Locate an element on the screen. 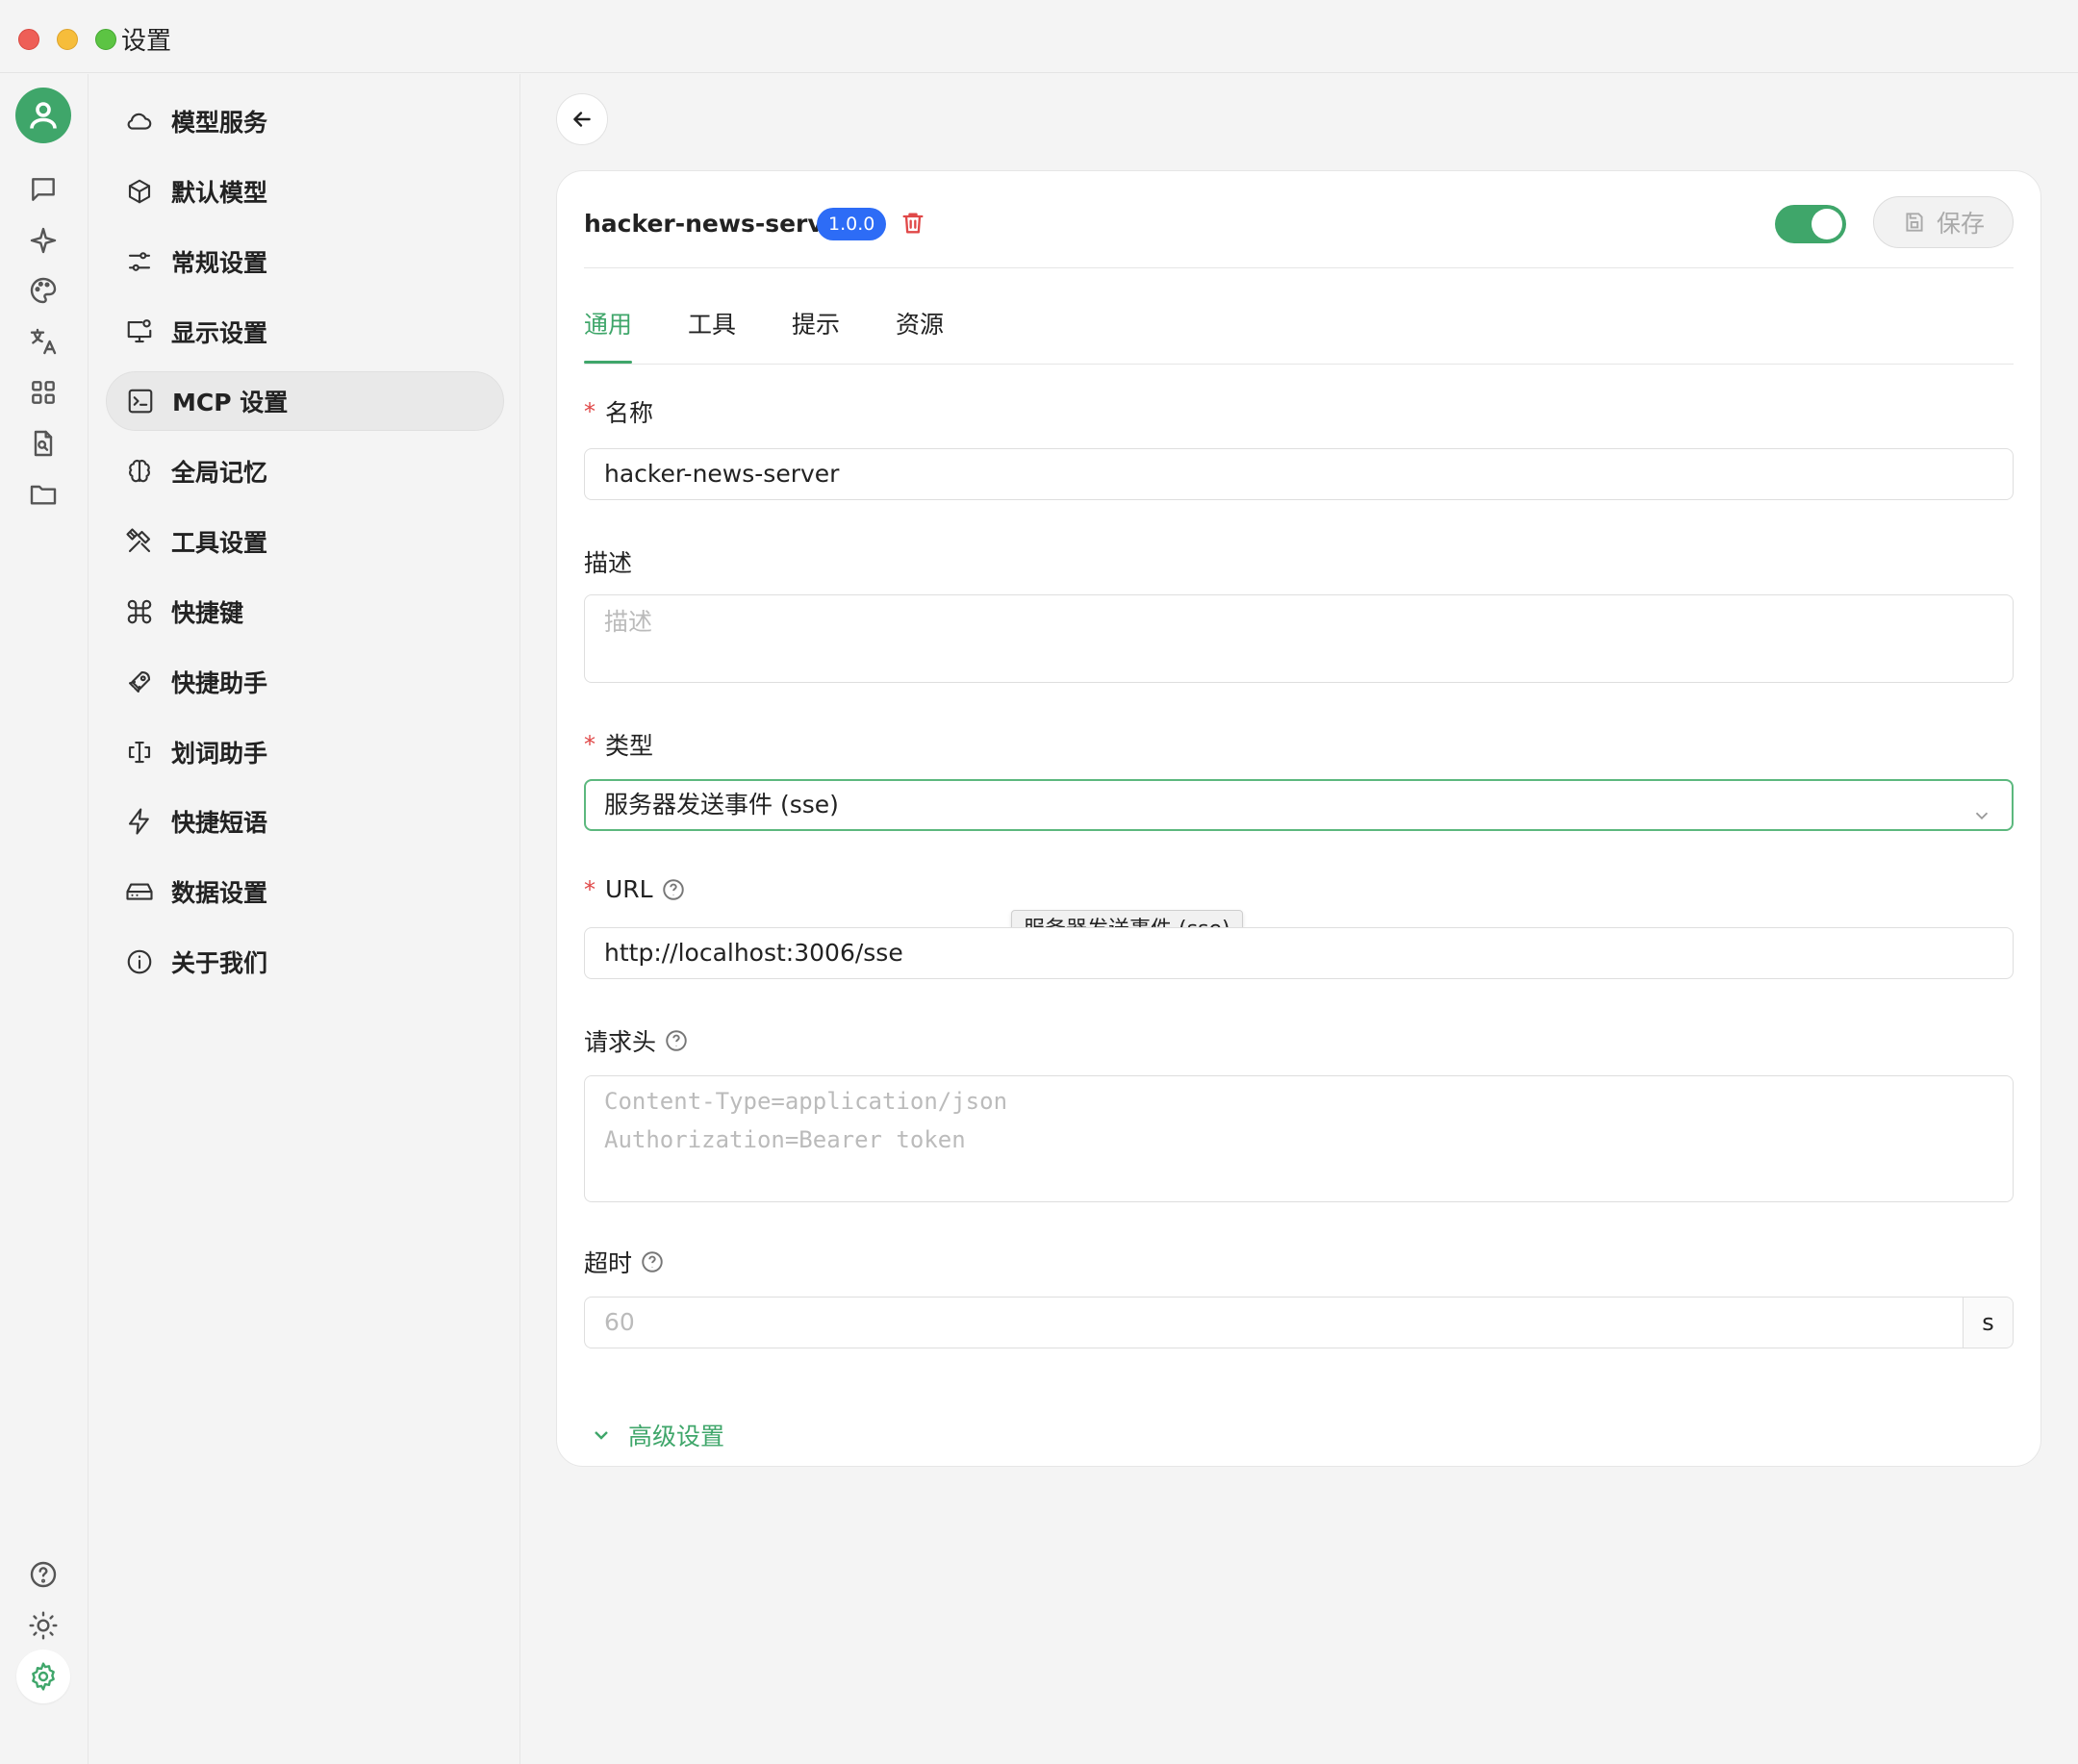  user-icon is located at coordinates (43, 116).